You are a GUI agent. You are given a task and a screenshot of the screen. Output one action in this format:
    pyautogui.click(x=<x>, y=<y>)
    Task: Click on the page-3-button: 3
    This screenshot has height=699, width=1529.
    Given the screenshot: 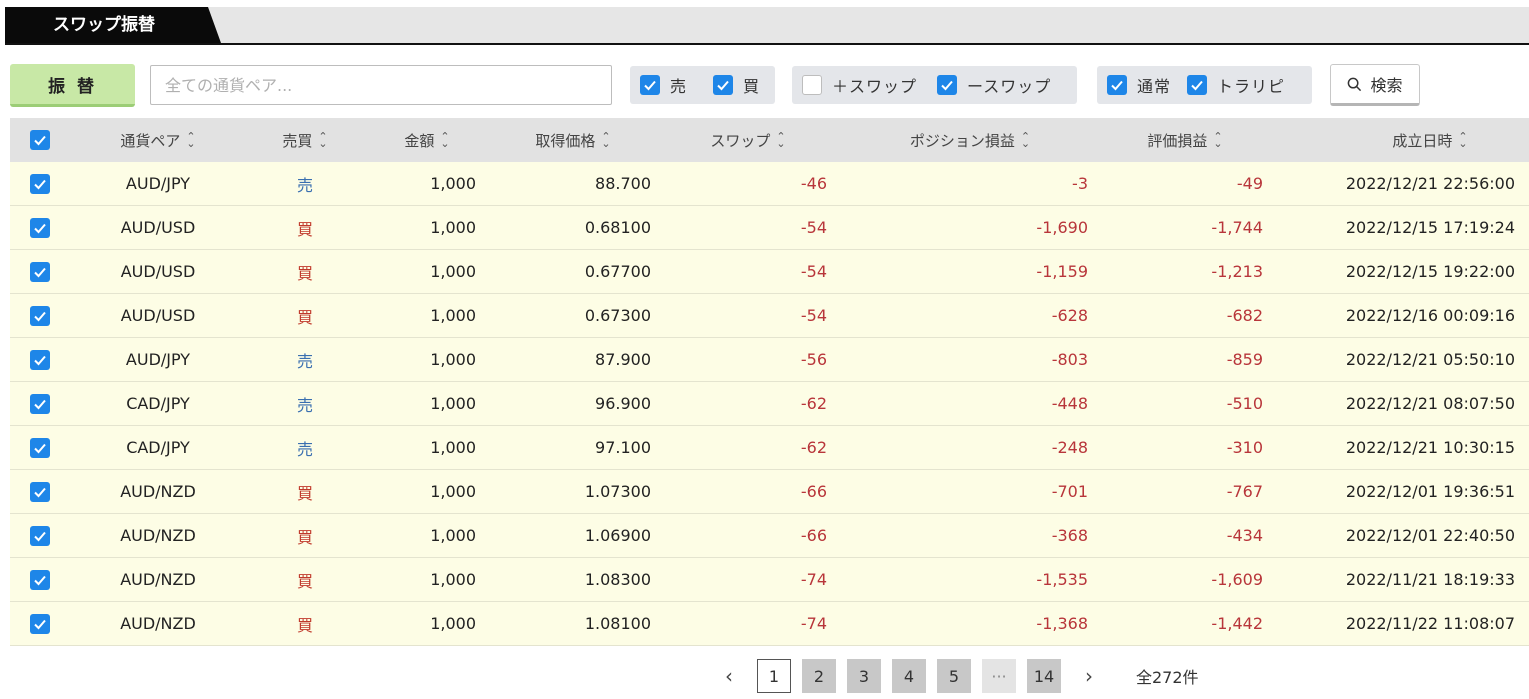 What is the action you would take?
    pyautogui.click(x=864, y=676)
    